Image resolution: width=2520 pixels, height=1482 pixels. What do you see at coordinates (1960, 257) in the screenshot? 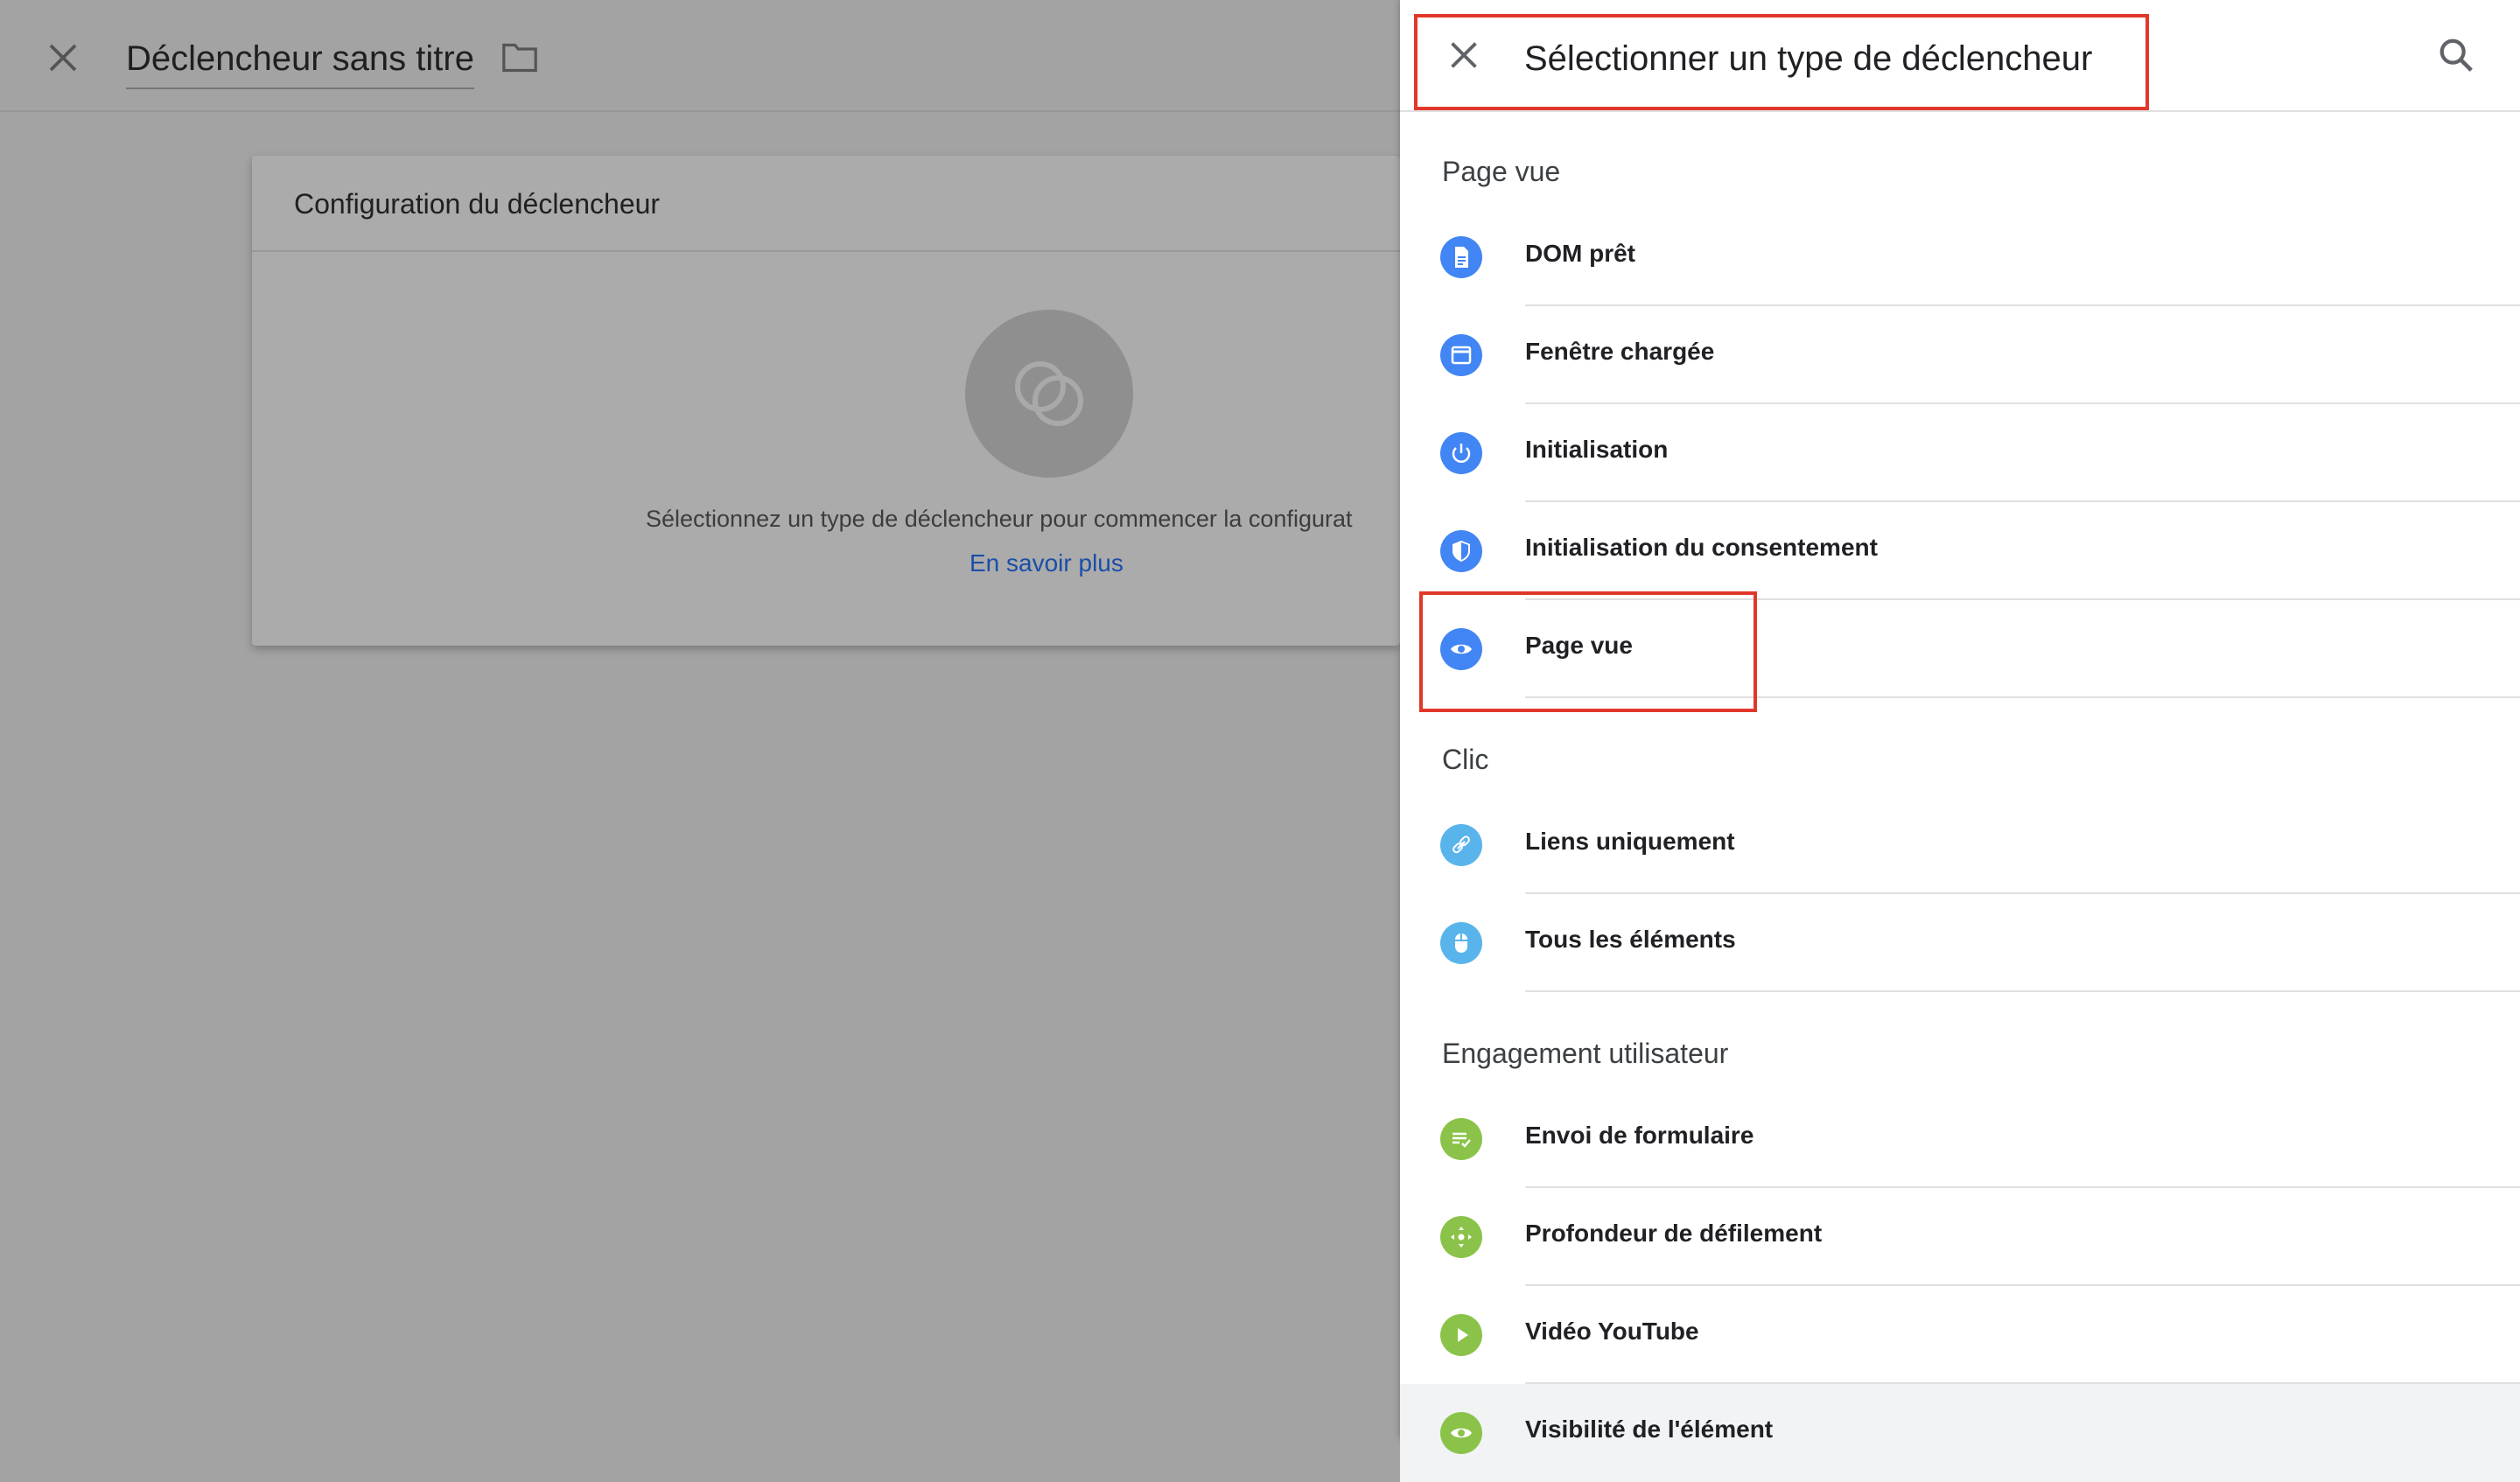
I see `trigger-item-dom-ready: DOM prêt` at bounding box center [1960, 257].